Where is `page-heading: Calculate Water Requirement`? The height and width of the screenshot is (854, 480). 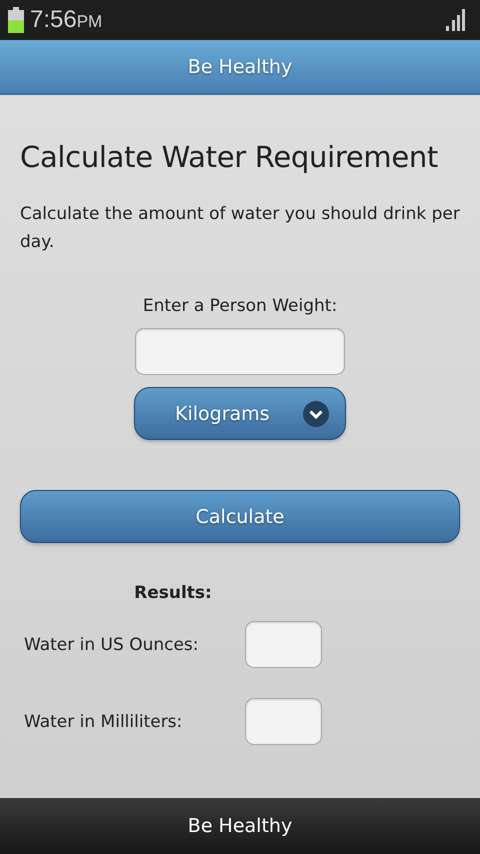 page-heading: Calculate Water Requirement is located at coordinates (230, 157).